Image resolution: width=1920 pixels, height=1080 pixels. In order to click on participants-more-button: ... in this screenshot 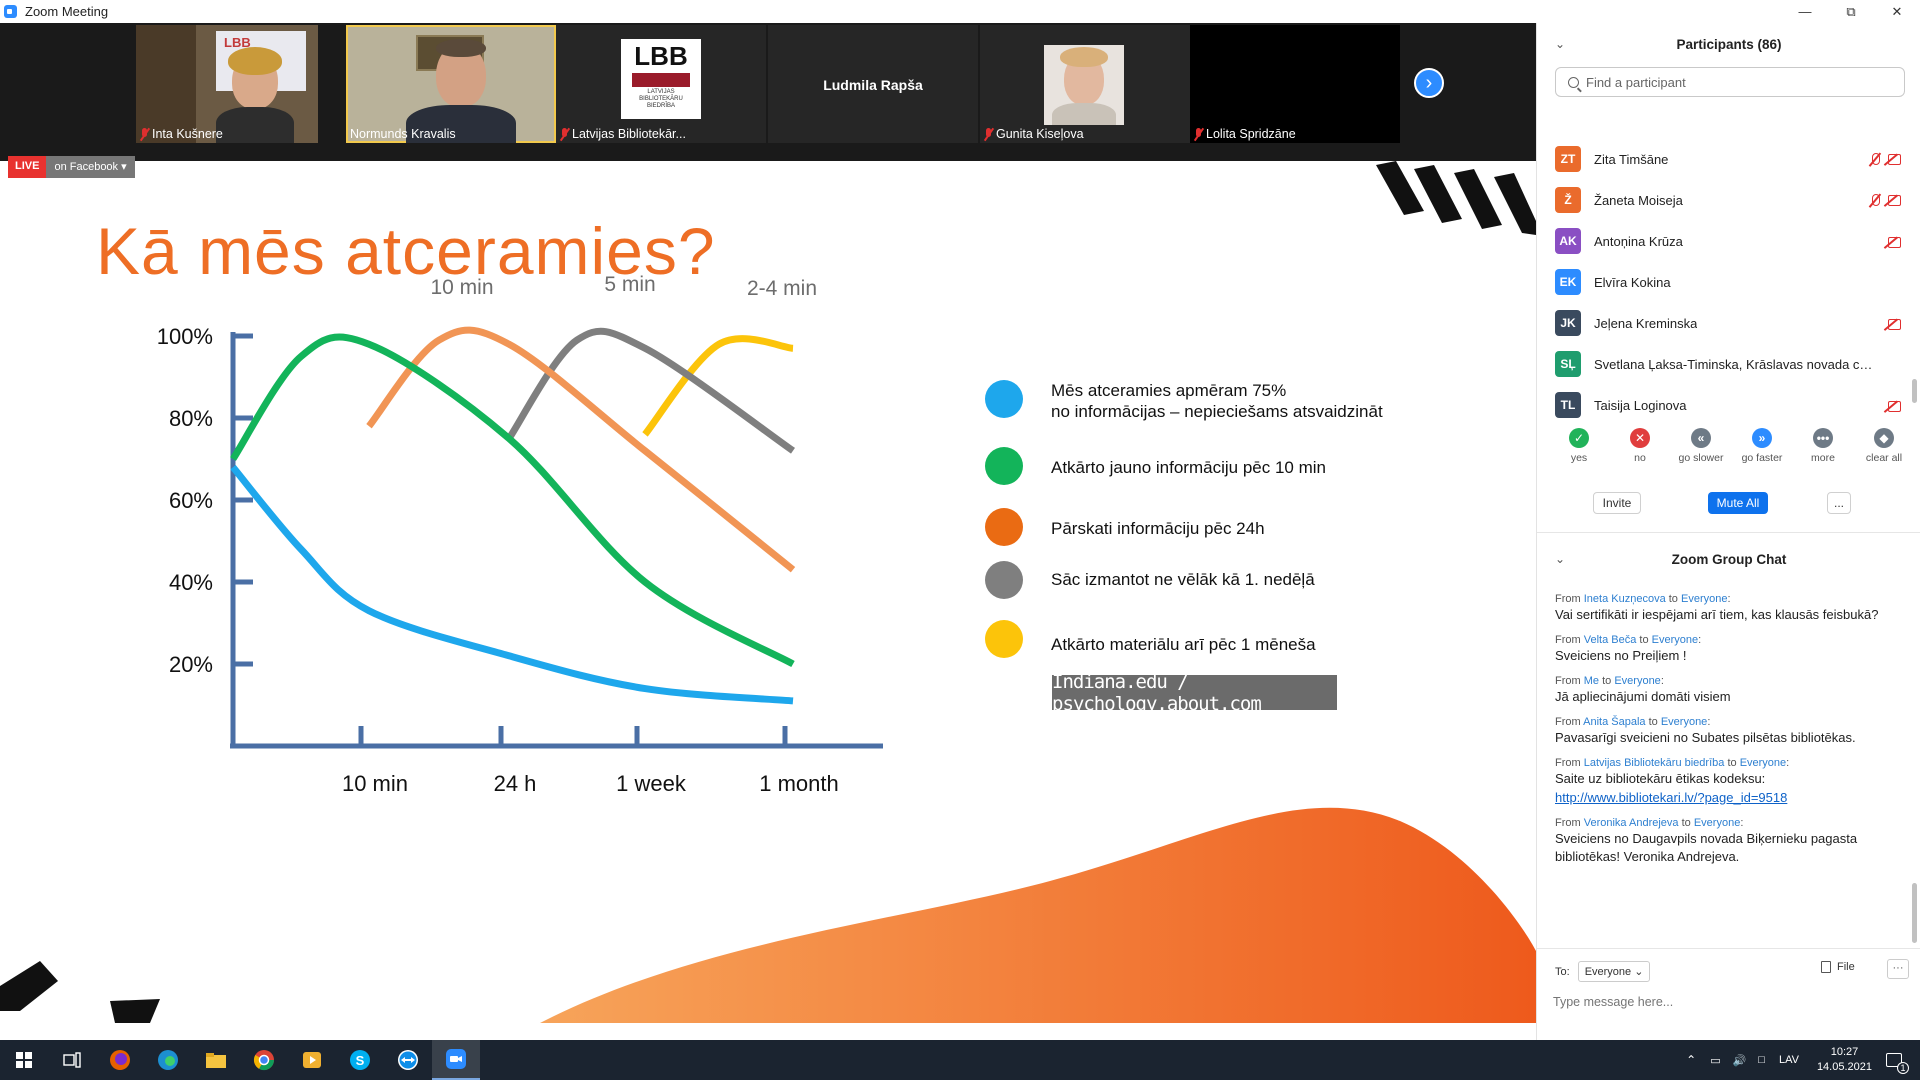, I will do `click(1839, 503)`.